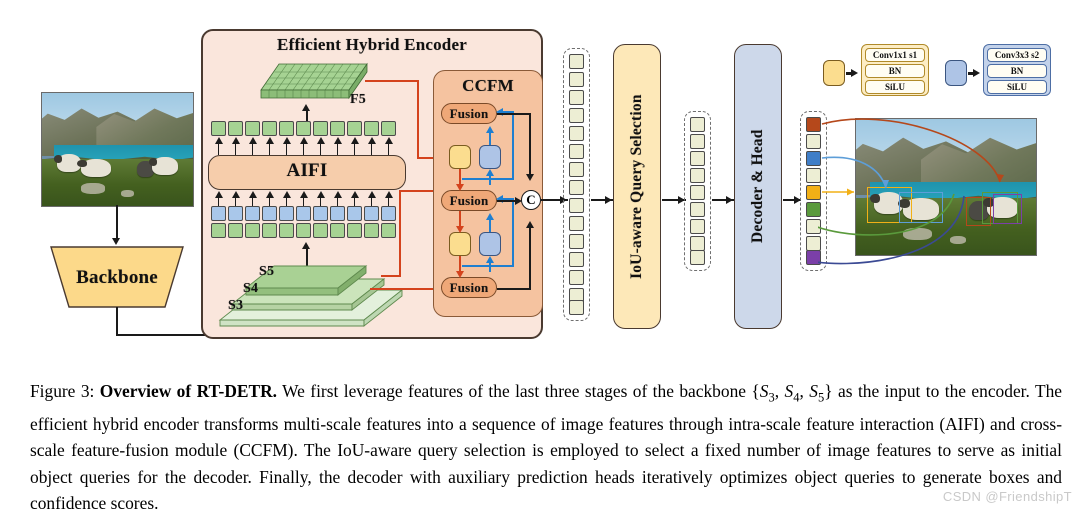  Describe the element at coordinates (251, 288) in the screenshot. I see `scale-label-s4: S4` at that location.